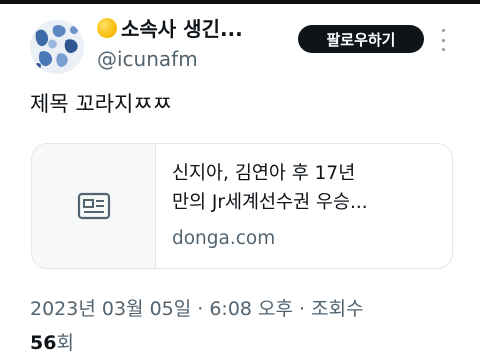  Describe the element at coordinates (57, 47) in the screenshot. I see `avatar` at that location.